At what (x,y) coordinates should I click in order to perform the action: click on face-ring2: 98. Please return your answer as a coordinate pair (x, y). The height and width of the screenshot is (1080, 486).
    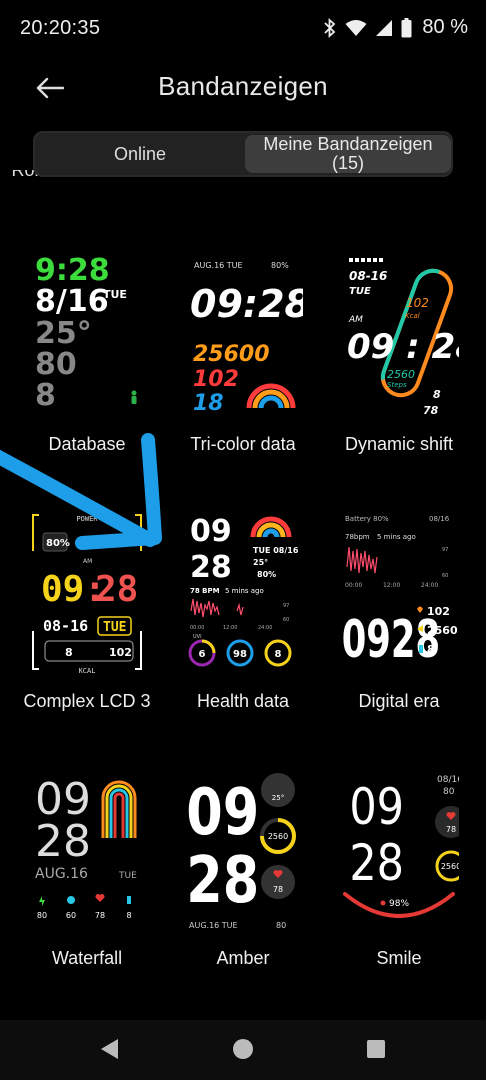
    Looking at the image, I should click on (240, 654).